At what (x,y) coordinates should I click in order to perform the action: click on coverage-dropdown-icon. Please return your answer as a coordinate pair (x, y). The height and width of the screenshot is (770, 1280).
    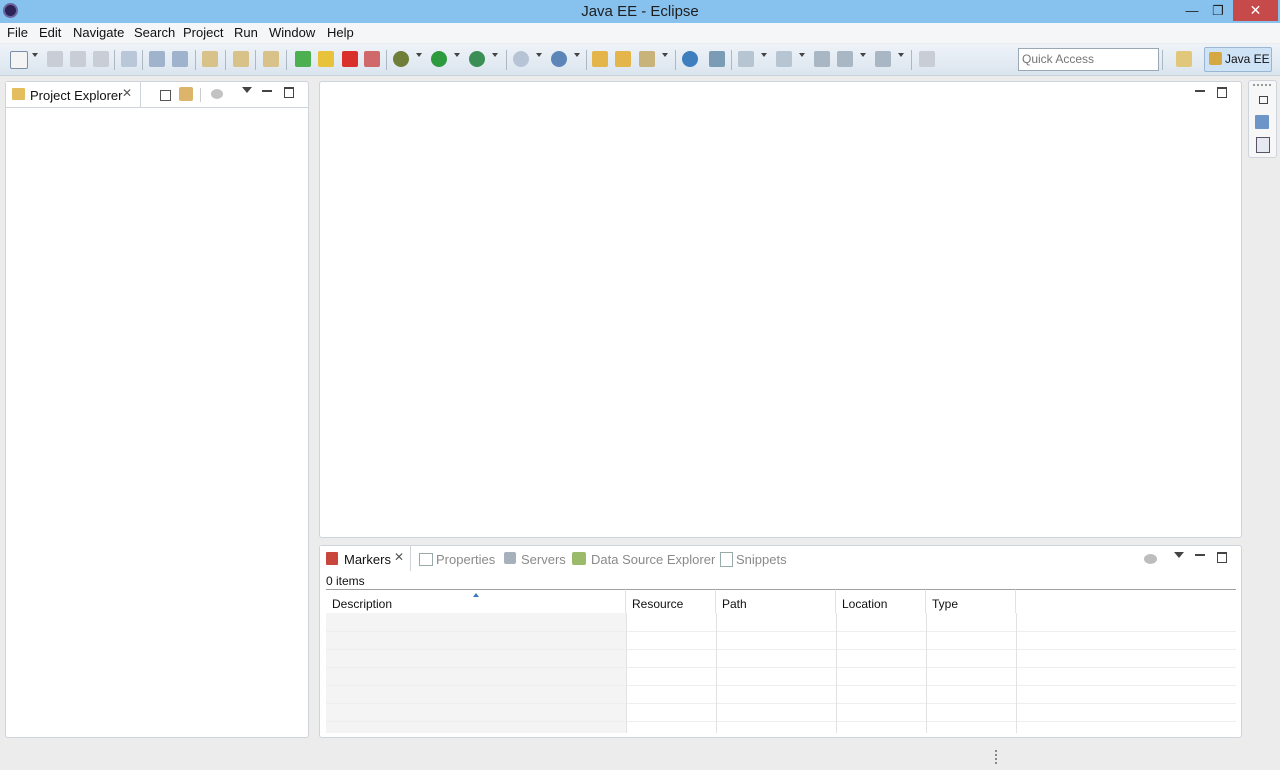
    Looking at the image, I should click on (495, 55).